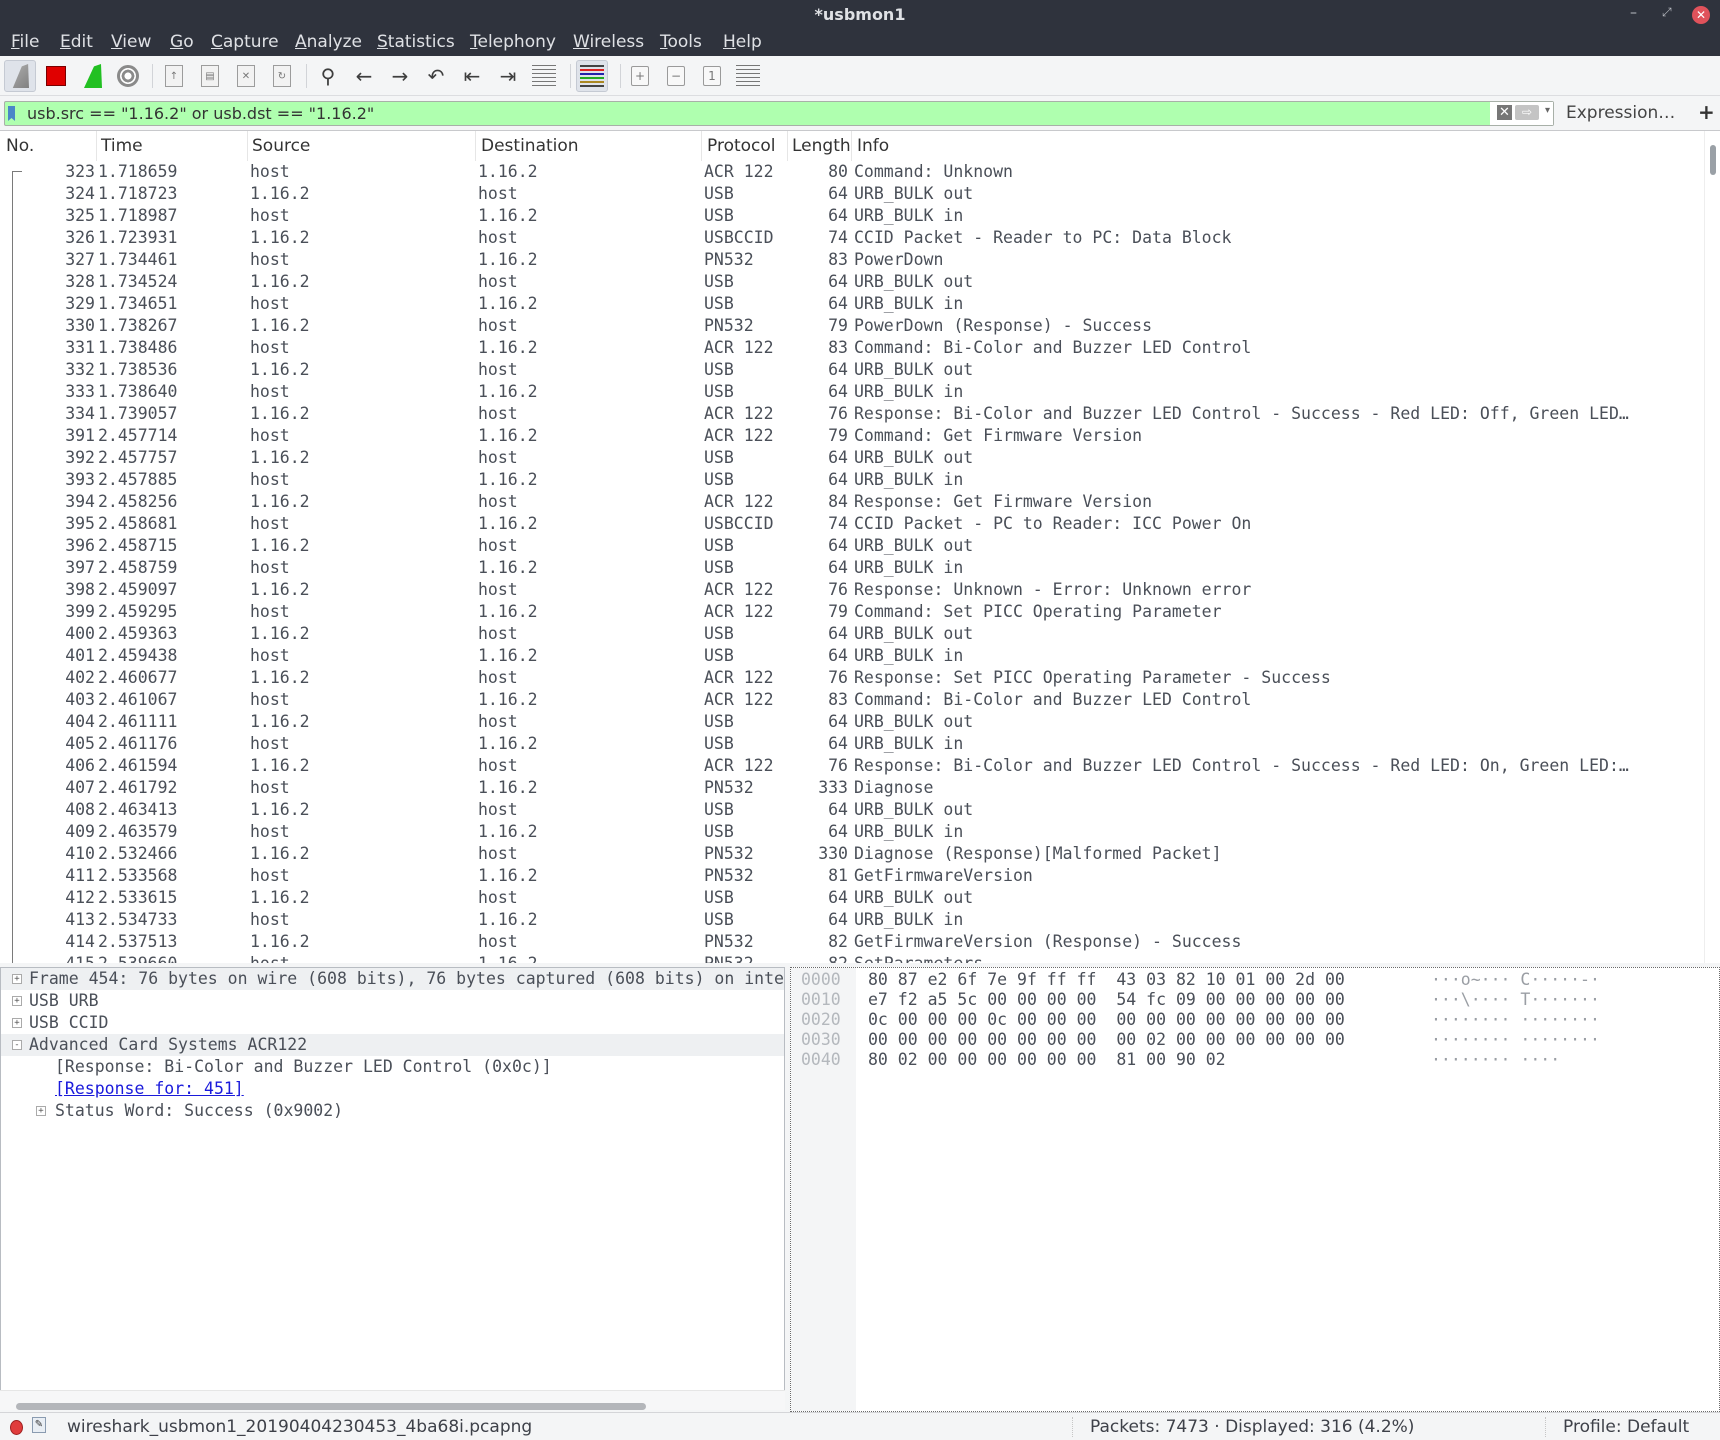  I want to click on column-header-time: Time, so click(122, 146).